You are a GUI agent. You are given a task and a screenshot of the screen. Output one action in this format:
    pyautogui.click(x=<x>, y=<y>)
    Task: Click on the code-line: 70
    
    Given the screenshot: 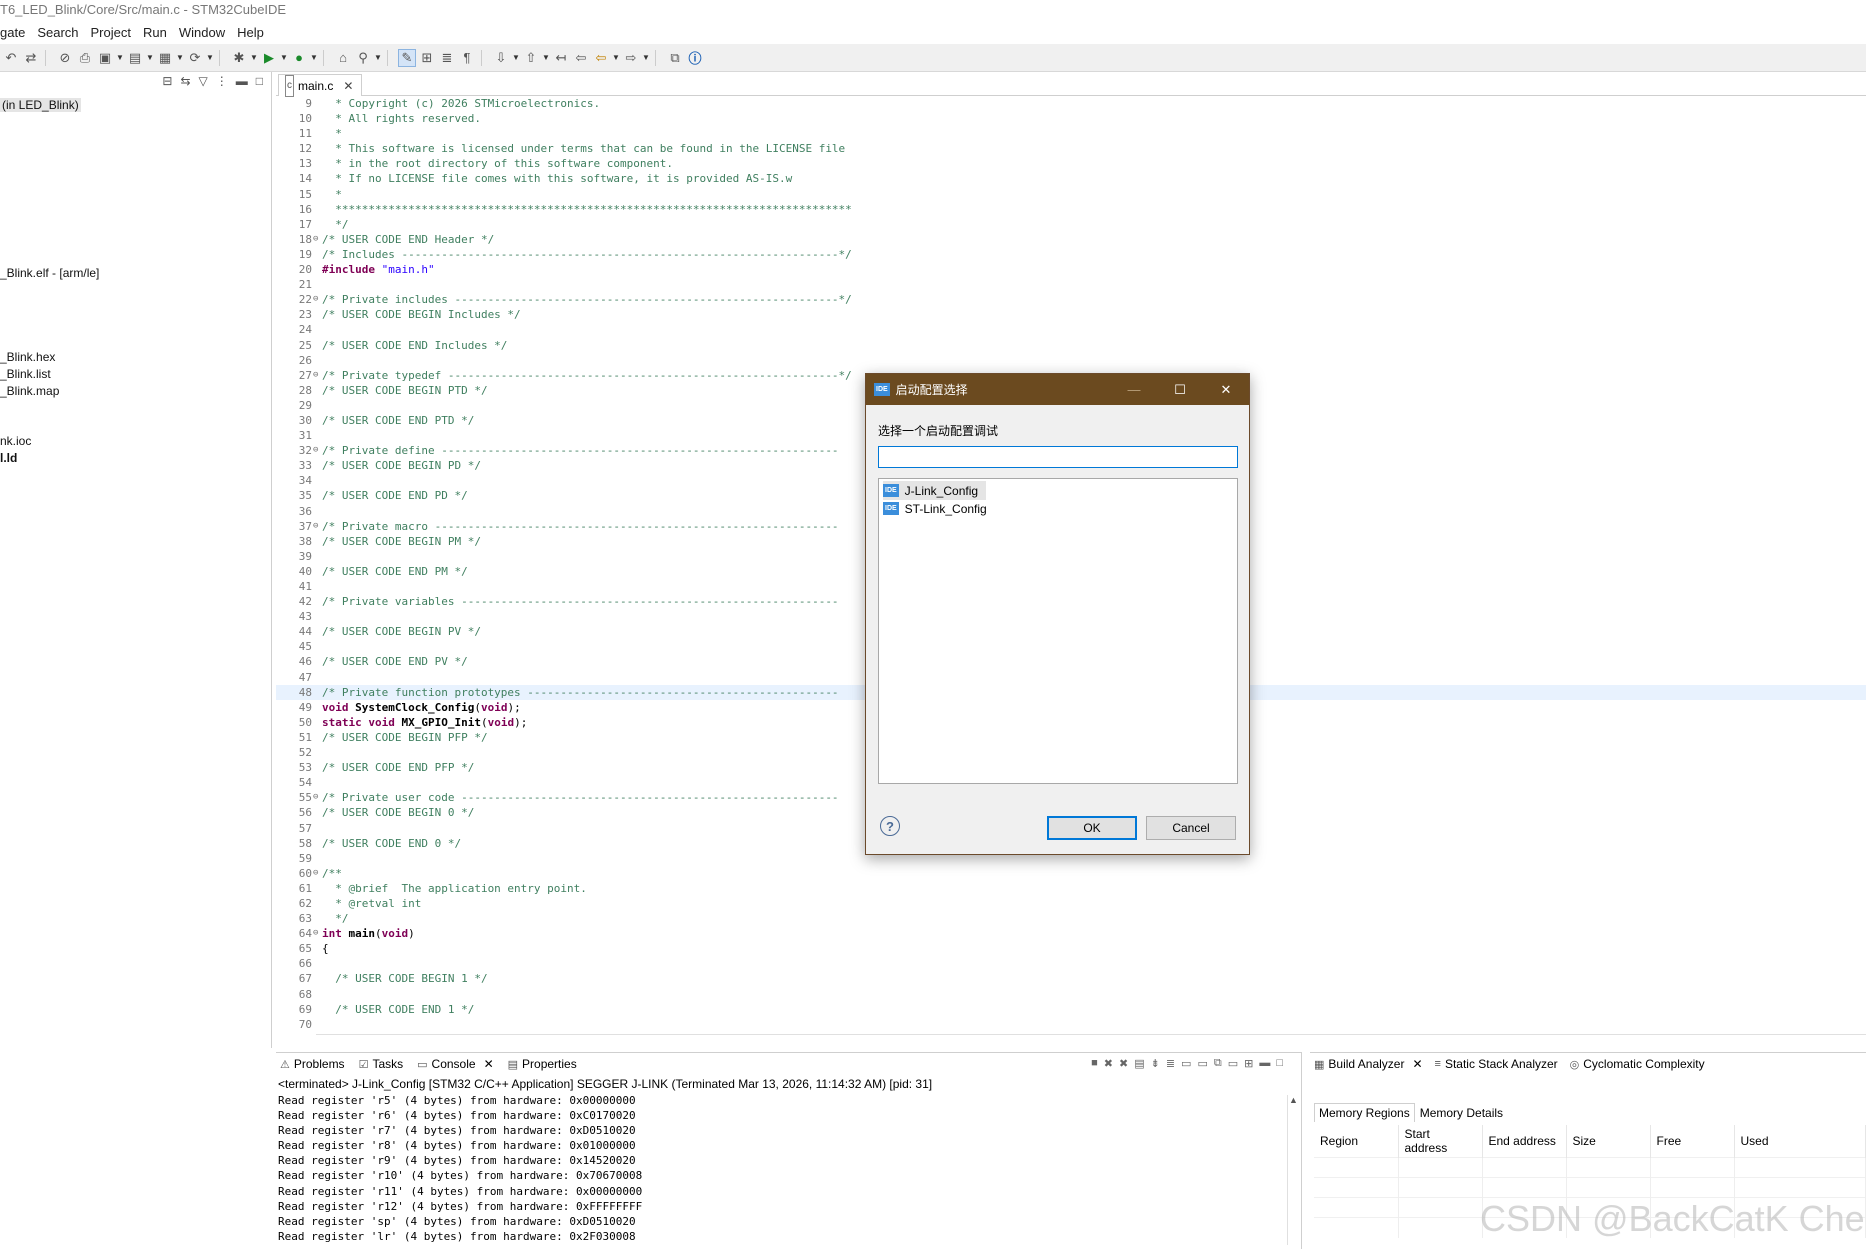 What is the action you would take?
    pyautogui.click(x=1071, y=1024)
    